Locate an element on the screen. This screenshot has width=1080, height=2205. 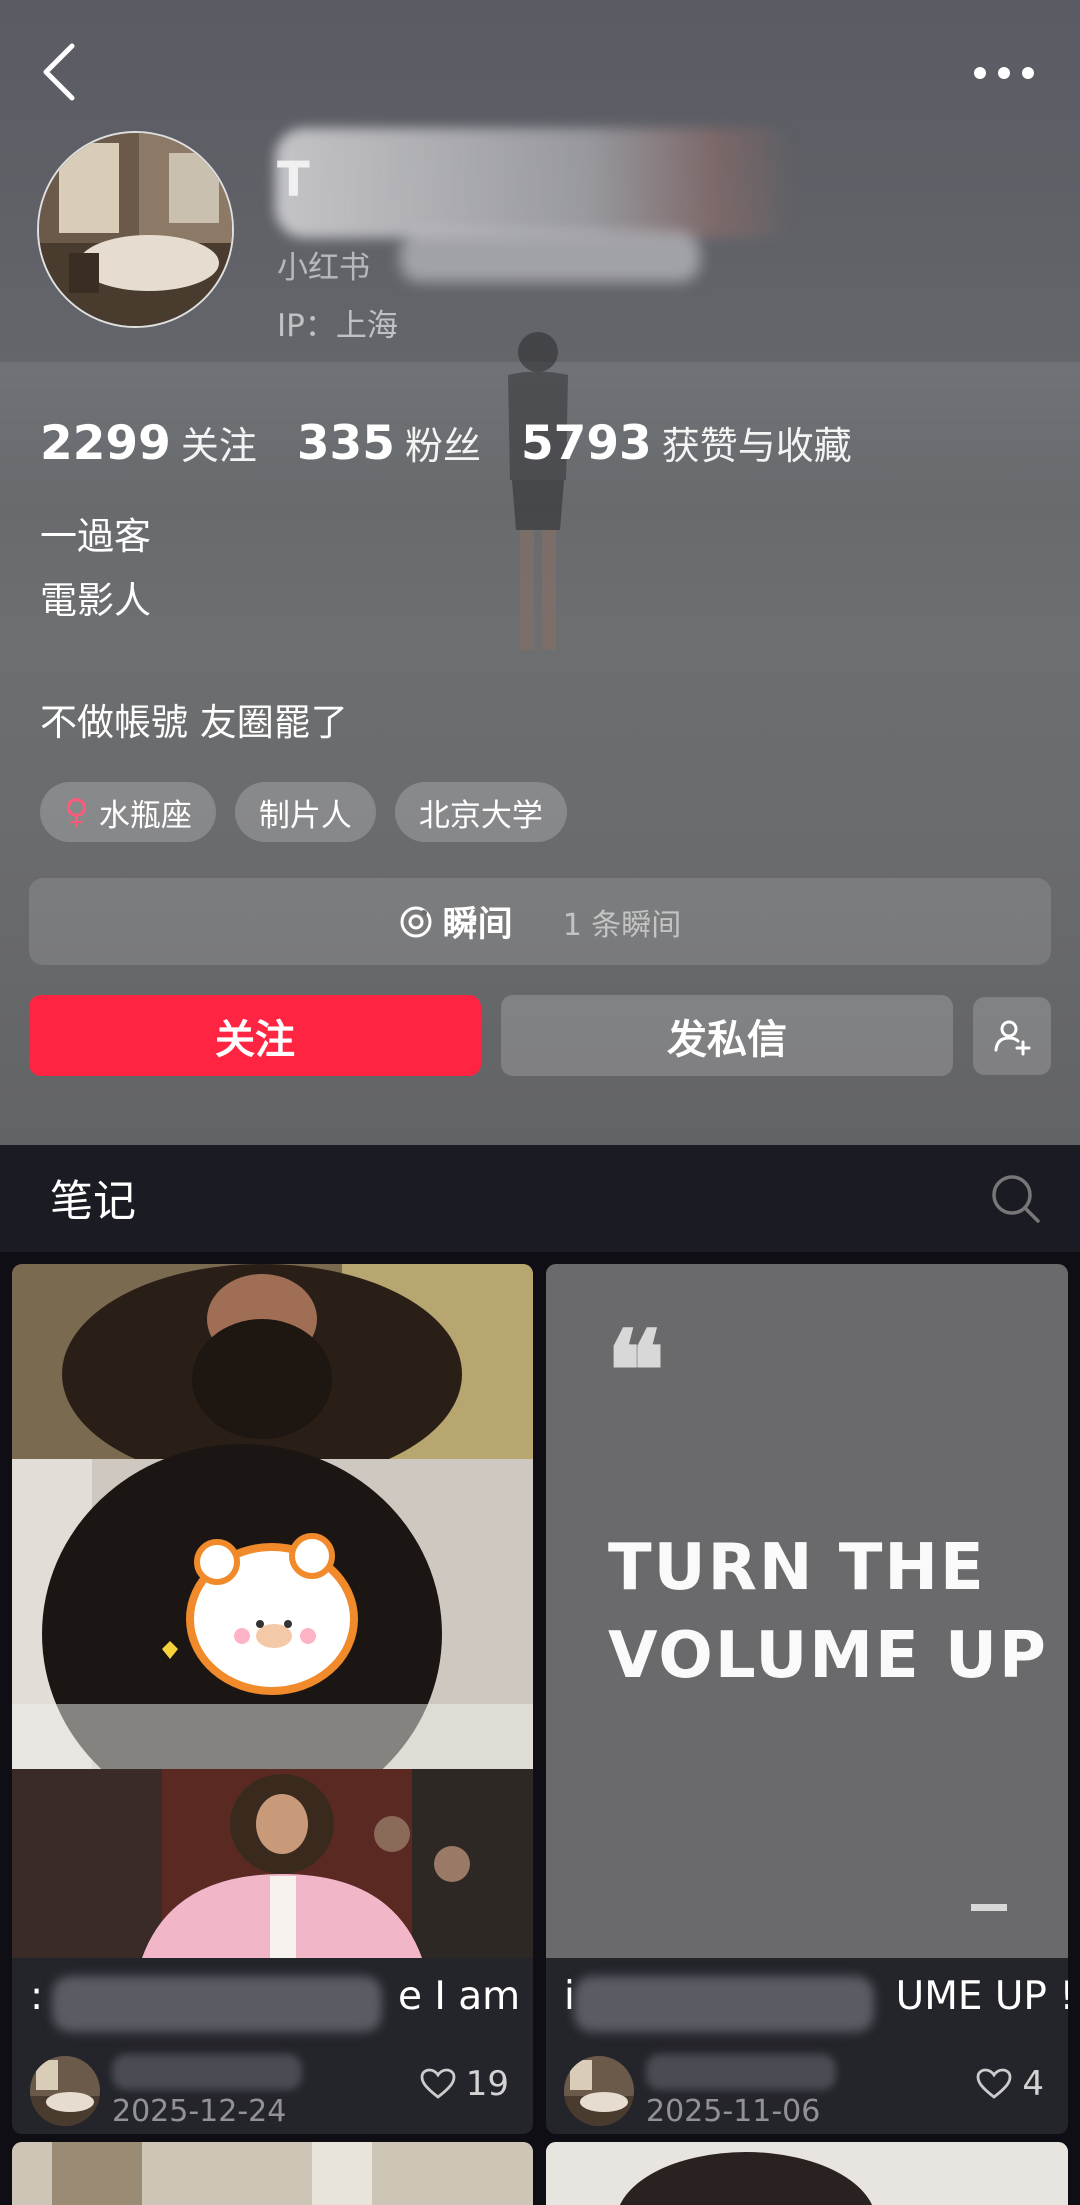
quote-dash is located at coordinates (989, 1907).